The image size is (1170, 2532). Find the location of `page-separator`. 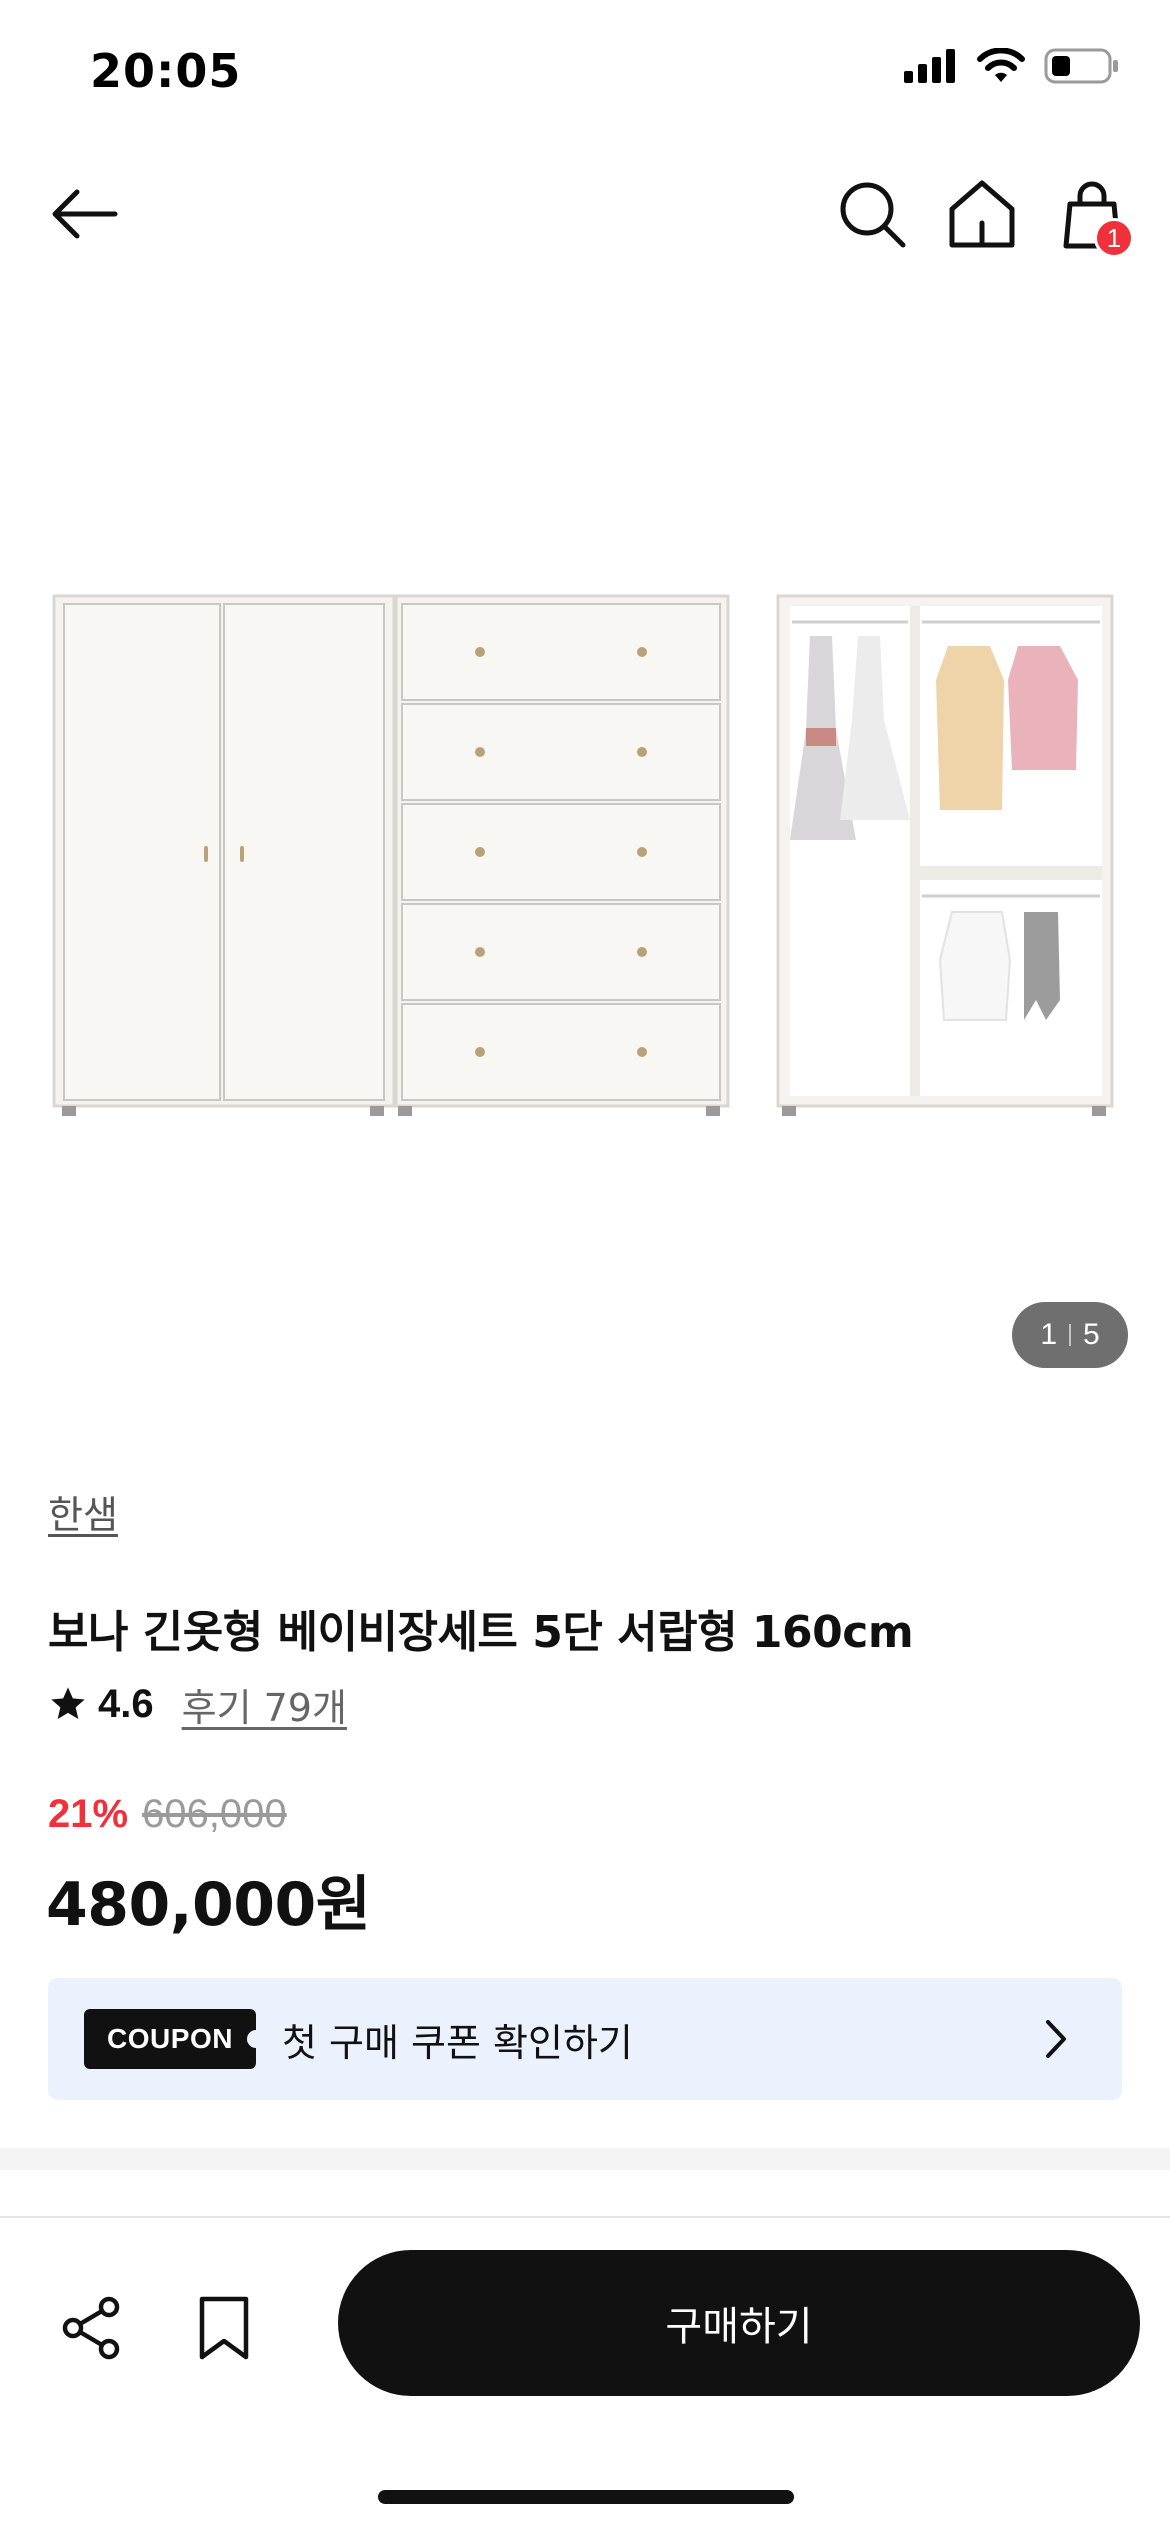

page-separator is located at coordinates (1070, 1335).